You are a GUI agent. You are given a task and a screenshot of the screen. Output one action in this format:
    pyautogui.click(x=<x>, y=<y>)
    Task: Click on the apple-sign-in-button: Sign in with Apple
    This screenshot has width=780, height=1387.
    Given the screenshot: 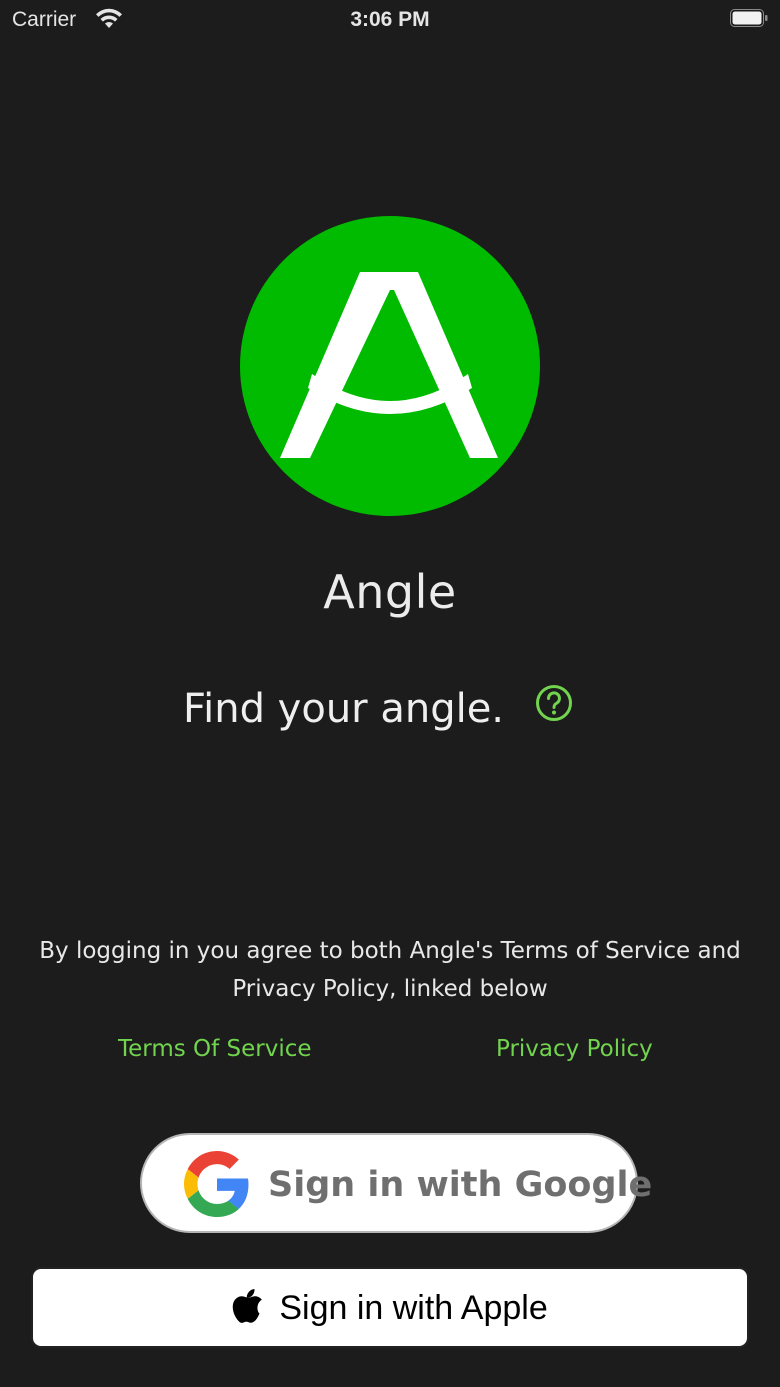 What is the action you would take?
    pyautogui.click(x=390, y=1307)
    